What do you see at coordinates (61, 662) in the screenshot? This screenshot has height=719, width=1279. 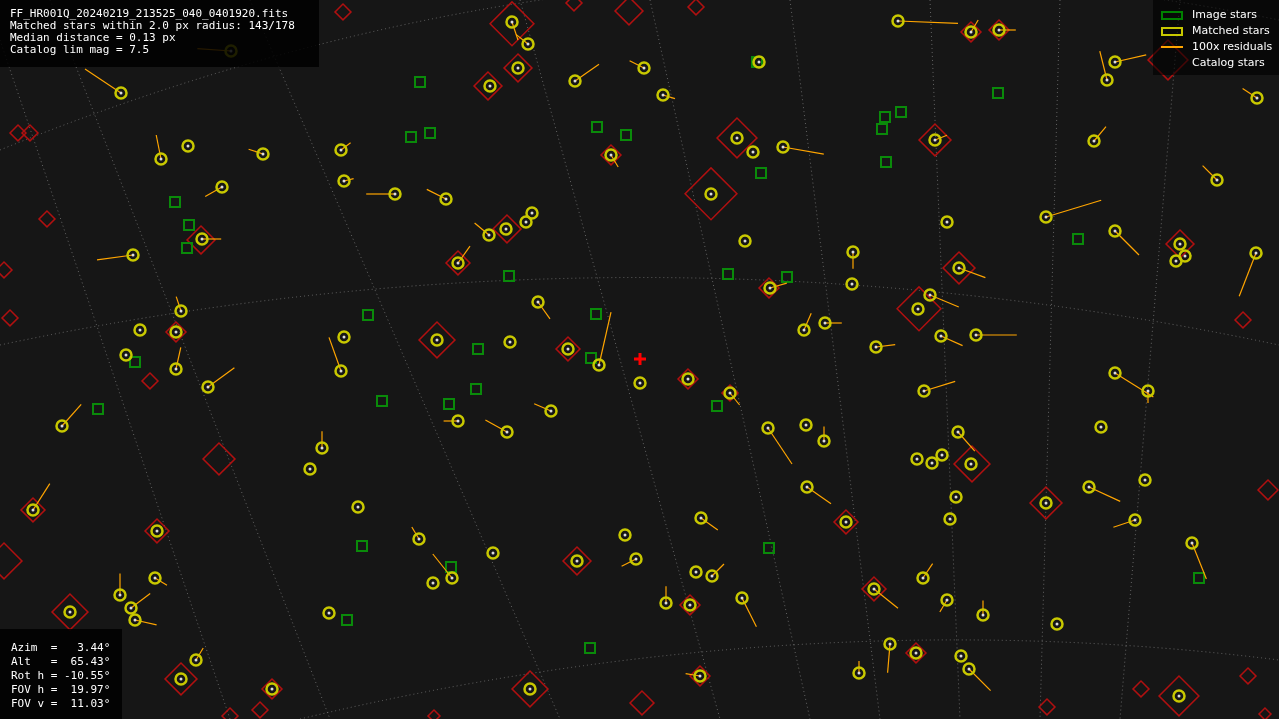 I see `pointing-text: Alt = 65.43°` at bounding box center [61, 662].